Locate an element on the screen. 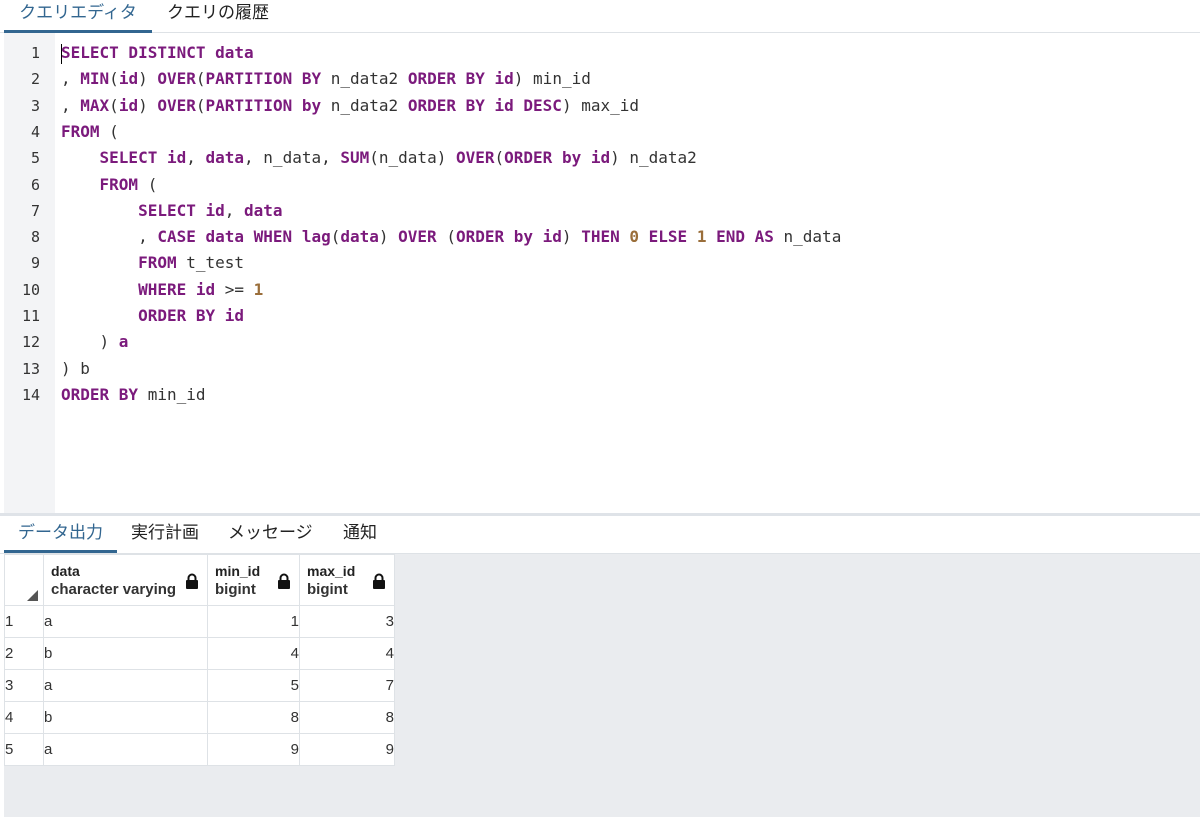 The width and height of the screenshot is (1200, 817). table-row: 3 a 5 7 is located at coordinates (199, 685).